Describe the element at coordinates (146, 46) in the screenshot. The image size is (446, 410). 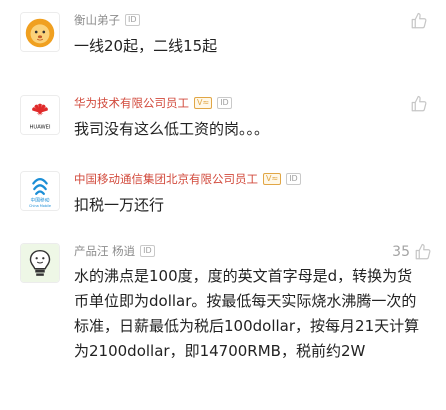
I see `comment-text: 一线20起，二线15起` at that location.